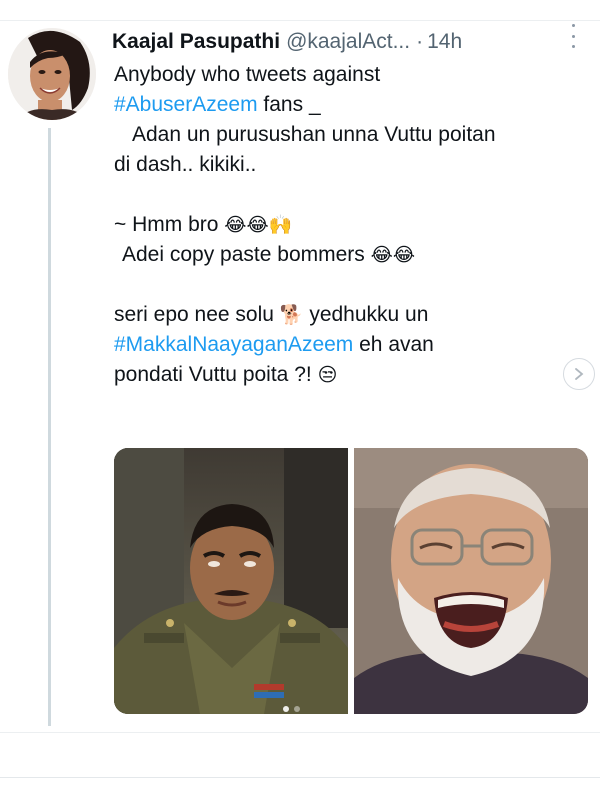  Describe the element at coordinates (49, 427) in the screenshot. I see `thread-line` at that location.